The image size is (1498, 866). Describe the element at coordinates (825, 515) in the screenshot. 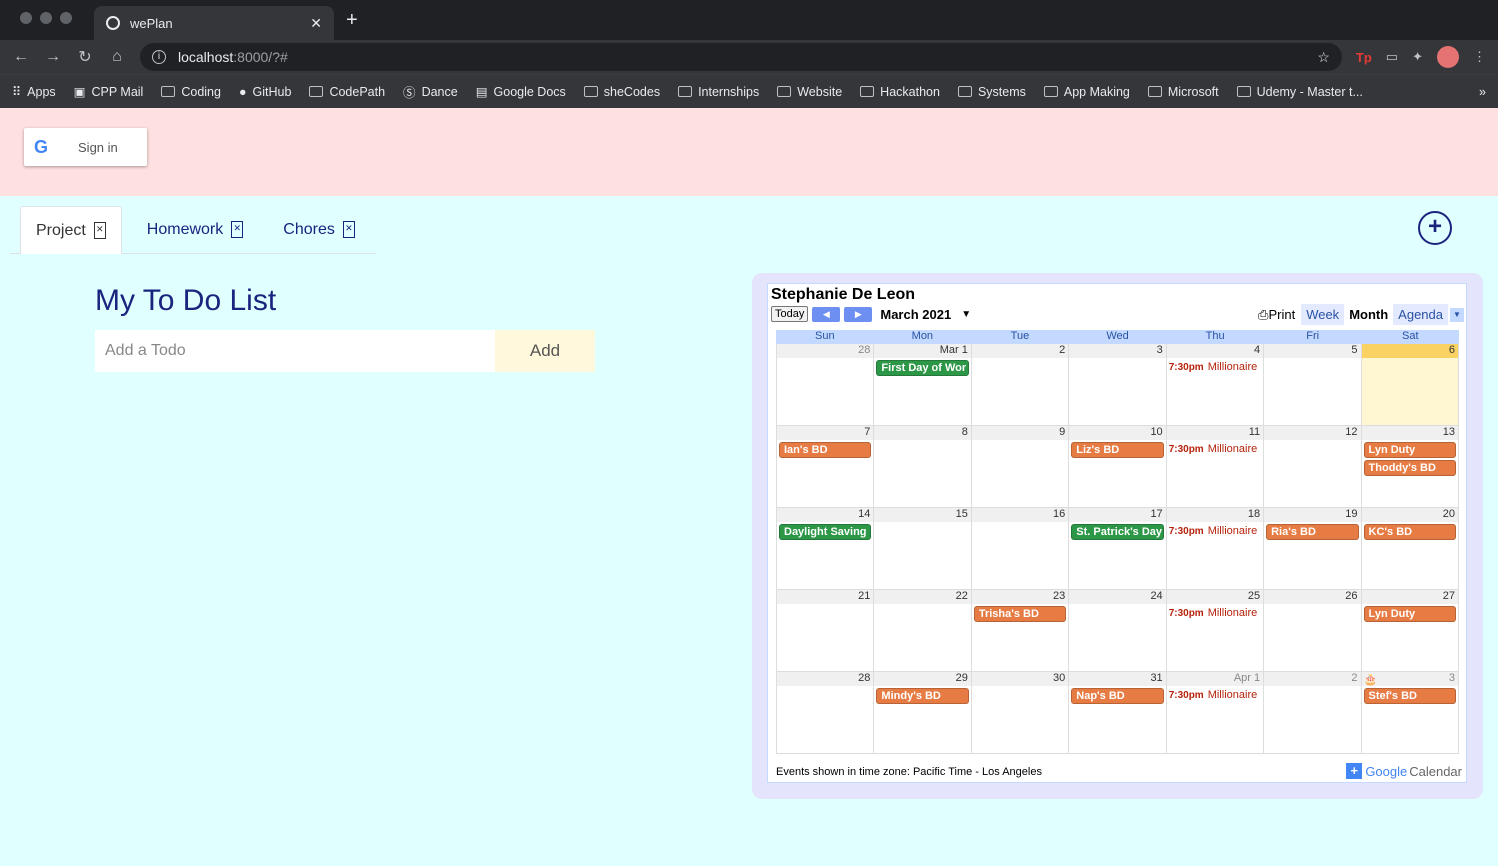

I see `day-number: 14` at that location.